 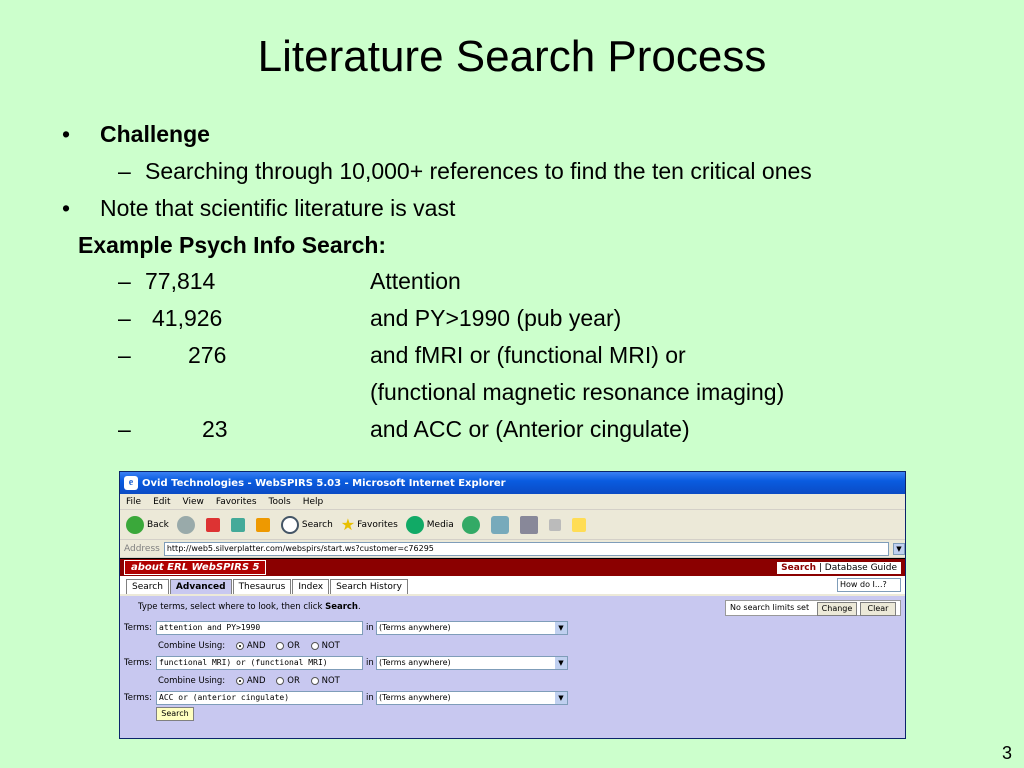 I want to click on star-icon: ★, so click(x=348, y=524).